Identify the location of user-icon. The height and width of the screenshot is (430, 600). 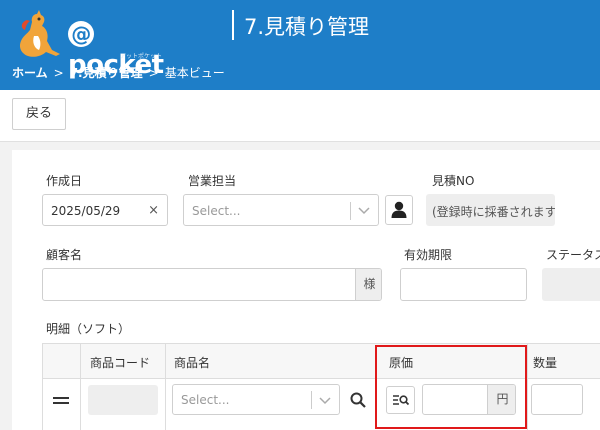
(399, 209).